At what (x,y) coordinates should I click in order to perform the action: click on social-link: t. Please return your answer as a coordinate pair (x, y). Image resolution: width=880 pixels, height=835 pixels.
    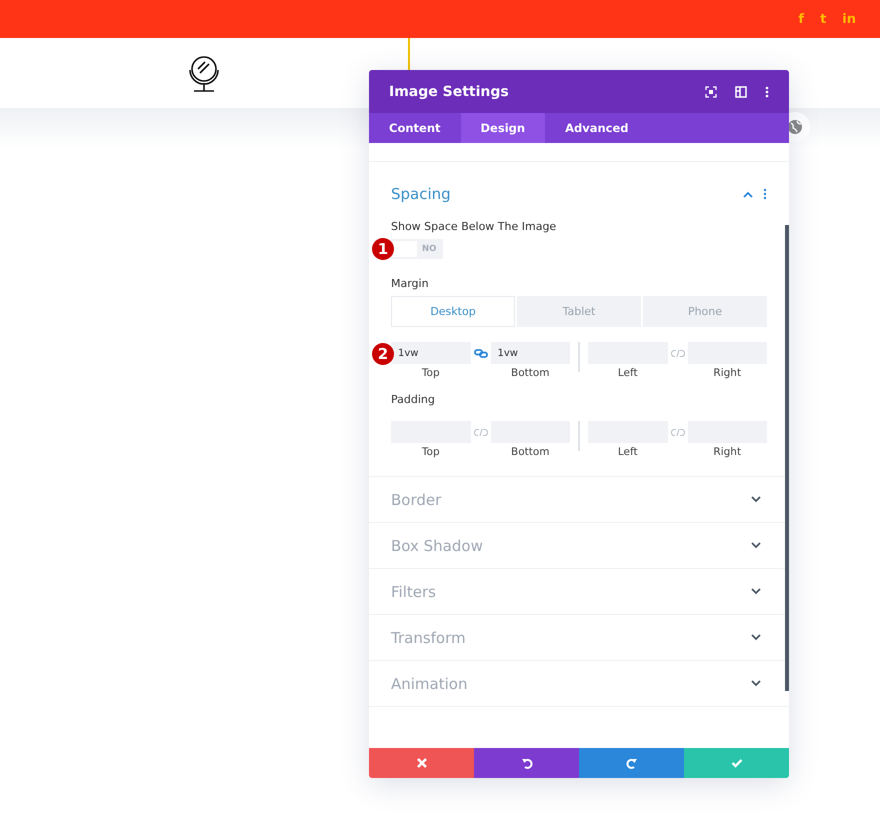
    Looking at the image, I should click on (823, 19).